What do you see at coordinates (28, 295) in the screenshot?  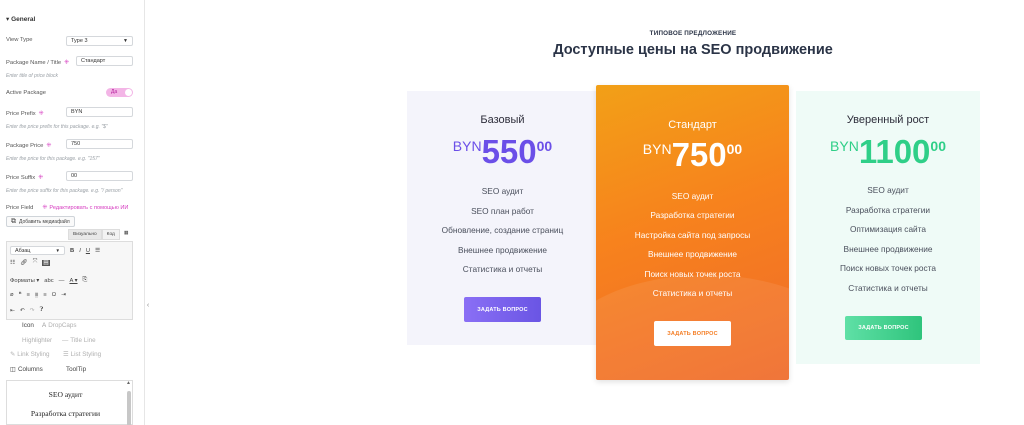 I see `align-left-icon: ≡` at bounding box center [28, 295].